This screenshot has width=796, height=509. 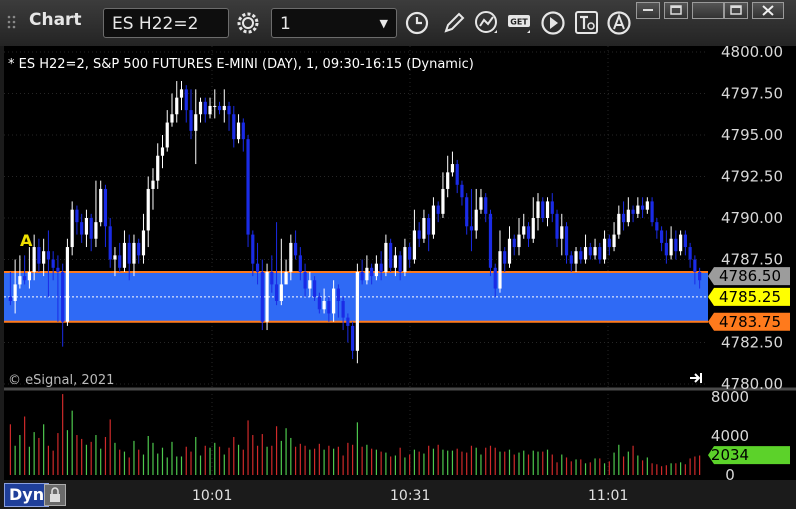 What do you see at coordinates (749, 455) in the screenshot?
I see `volume-last-label: 2034` at bounding box center [749, 455].